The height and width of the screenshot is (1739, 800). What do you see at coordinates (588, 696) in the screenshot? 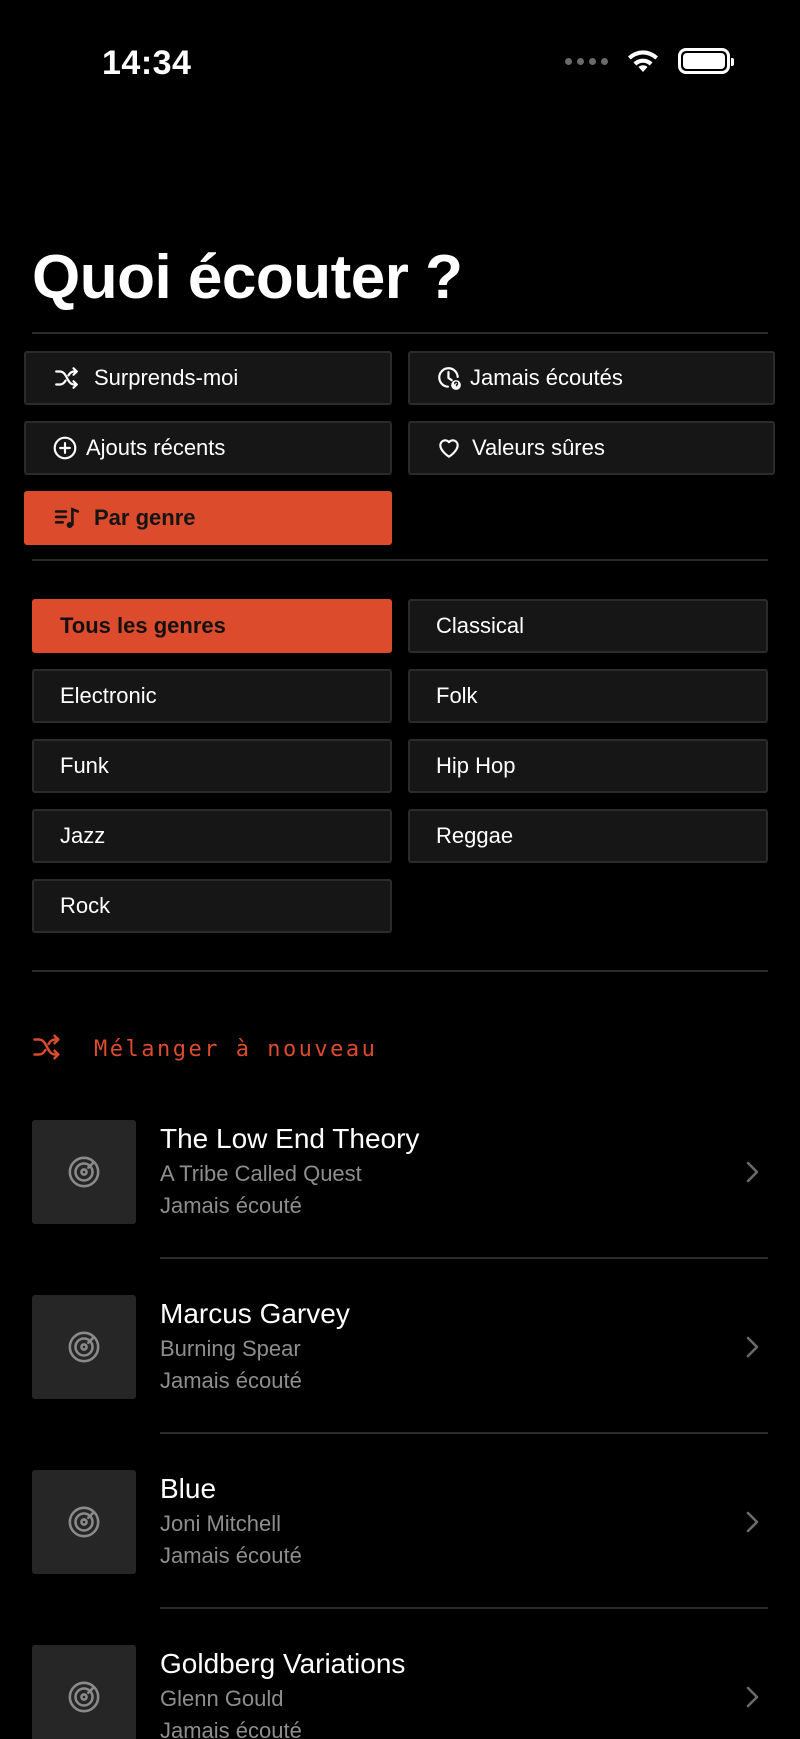
I see `genre-folk-button: Folk` at bounding box center [588, 696].